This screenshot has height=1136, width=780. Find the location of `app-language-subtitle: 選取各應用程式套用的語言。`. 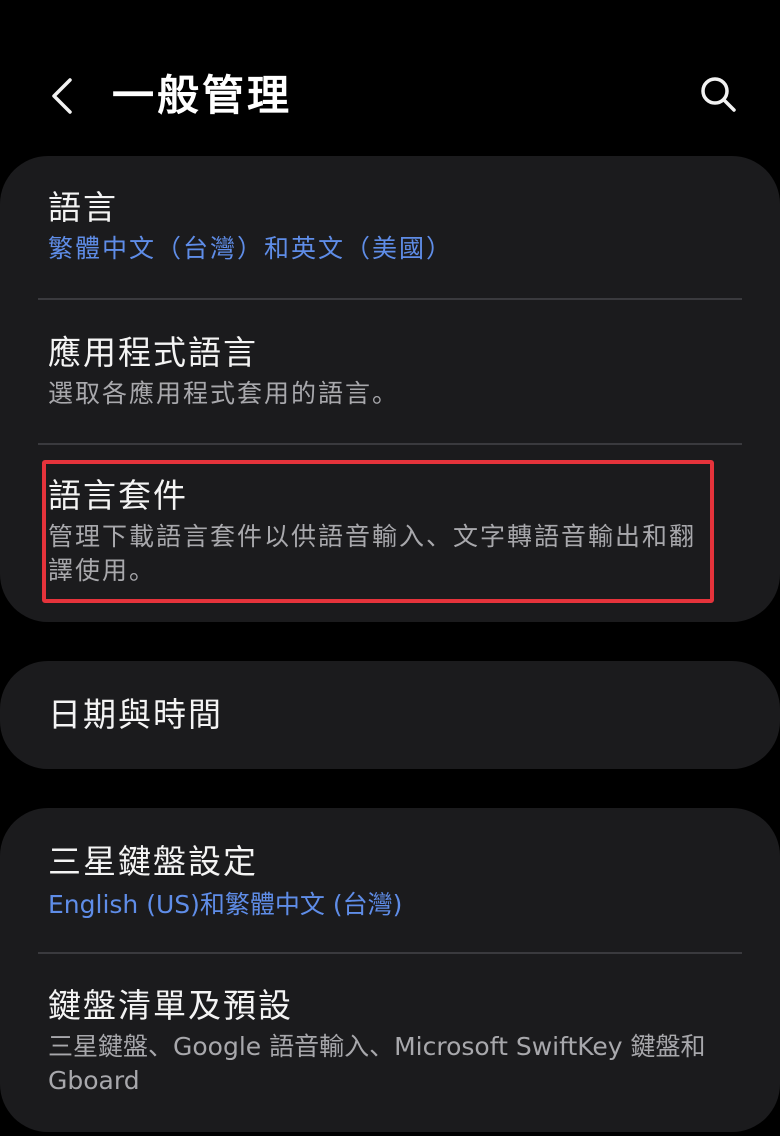

app-language-subtitle: 選取各應用程式套用的語言。 is located at coordinates (224, 393).